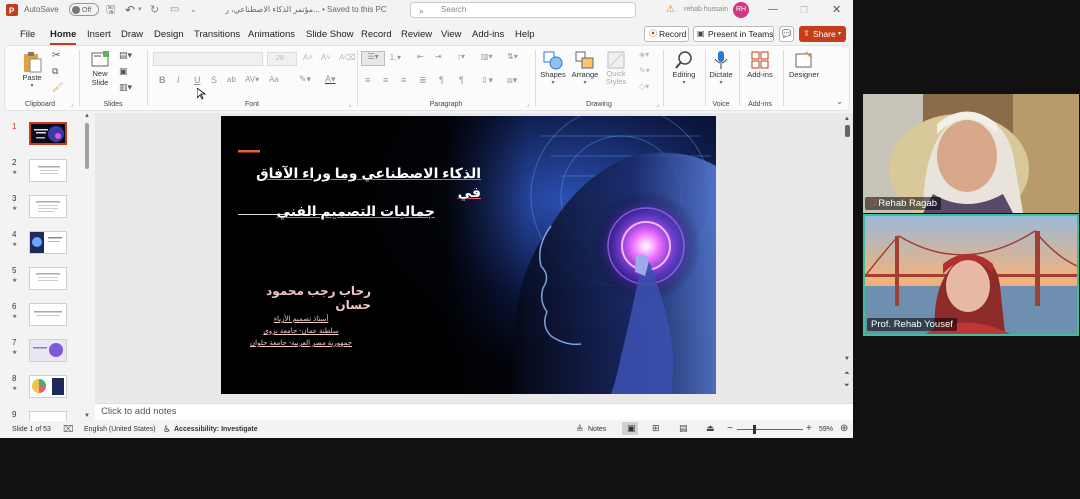 This screenshot has height=499, width=1080. I want to click on increase-indent-icon: ⇥, so click(438, 56).